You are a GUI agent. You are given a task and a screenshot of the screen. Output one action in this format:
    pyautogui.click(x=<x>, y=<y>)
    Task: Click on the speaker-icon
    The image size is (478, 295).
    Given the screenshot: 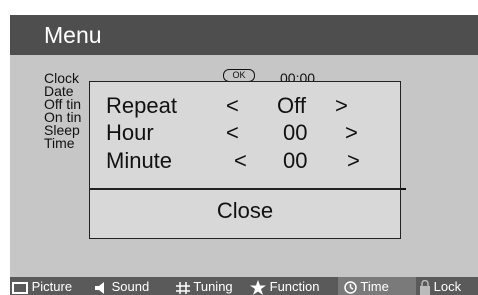 What is the action you would take?
    pyautogui.click(x=101, y=287)
    